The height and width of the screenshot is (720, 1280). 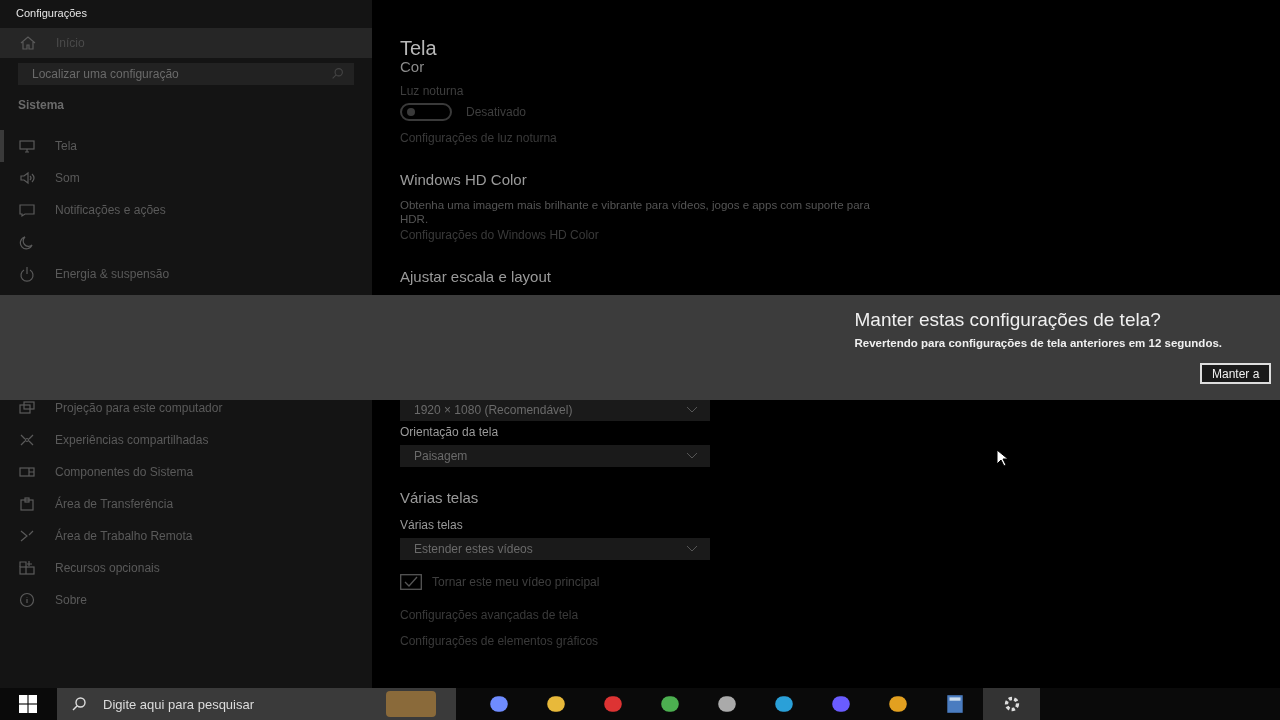 I want to click on monitor-icon, so click(x=27, y=146).